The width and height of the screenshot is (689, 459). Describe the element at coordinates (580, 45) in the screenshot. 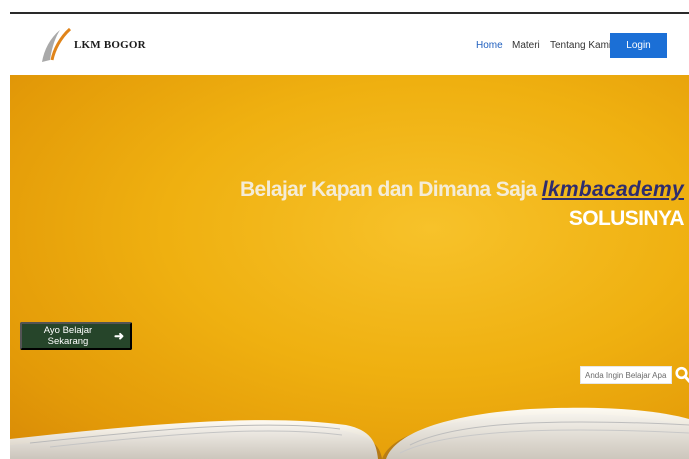

I see `nav-tentang-kami: Tentang Kami` at that location.